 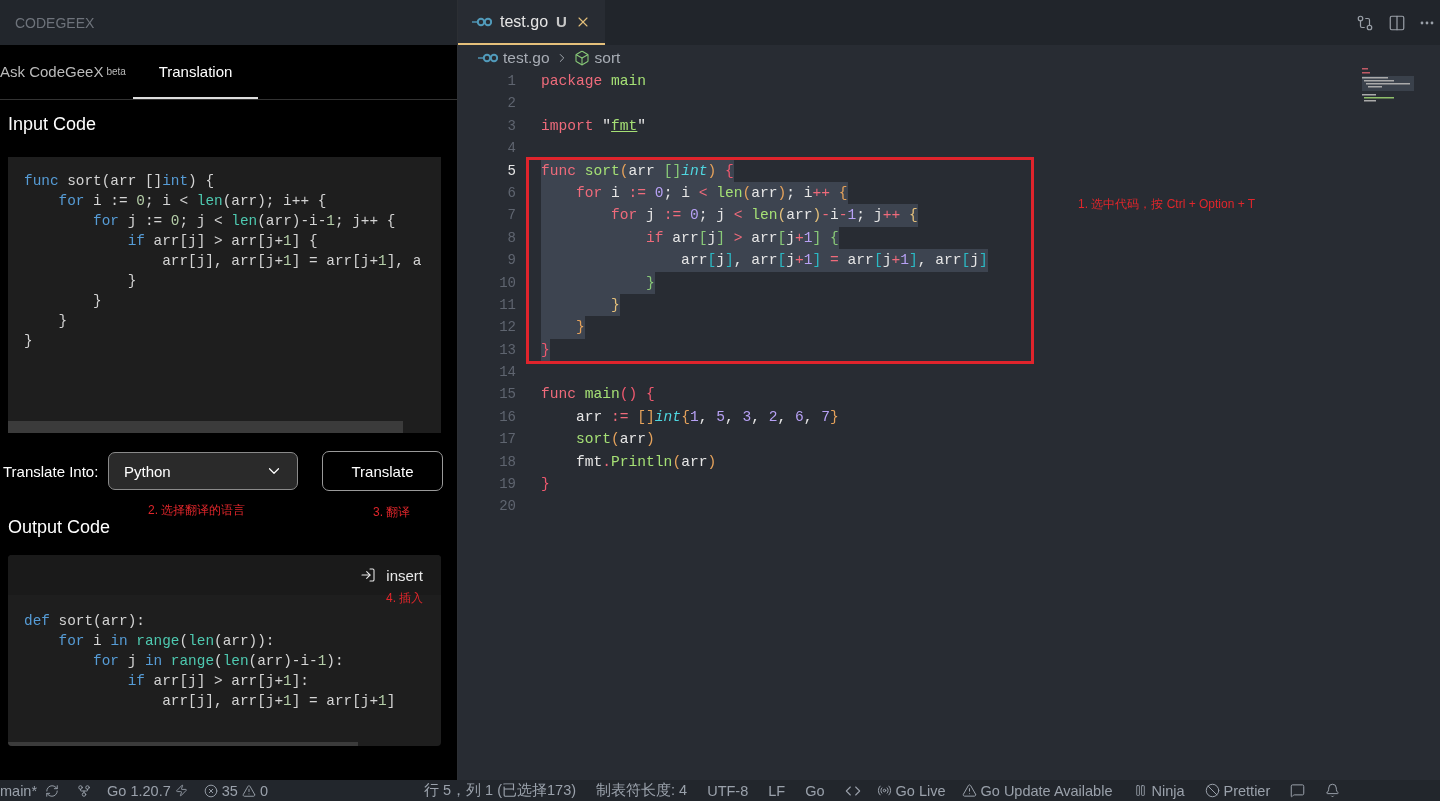 I want to click on translate-button: Translate, so click(x=382, y=471).